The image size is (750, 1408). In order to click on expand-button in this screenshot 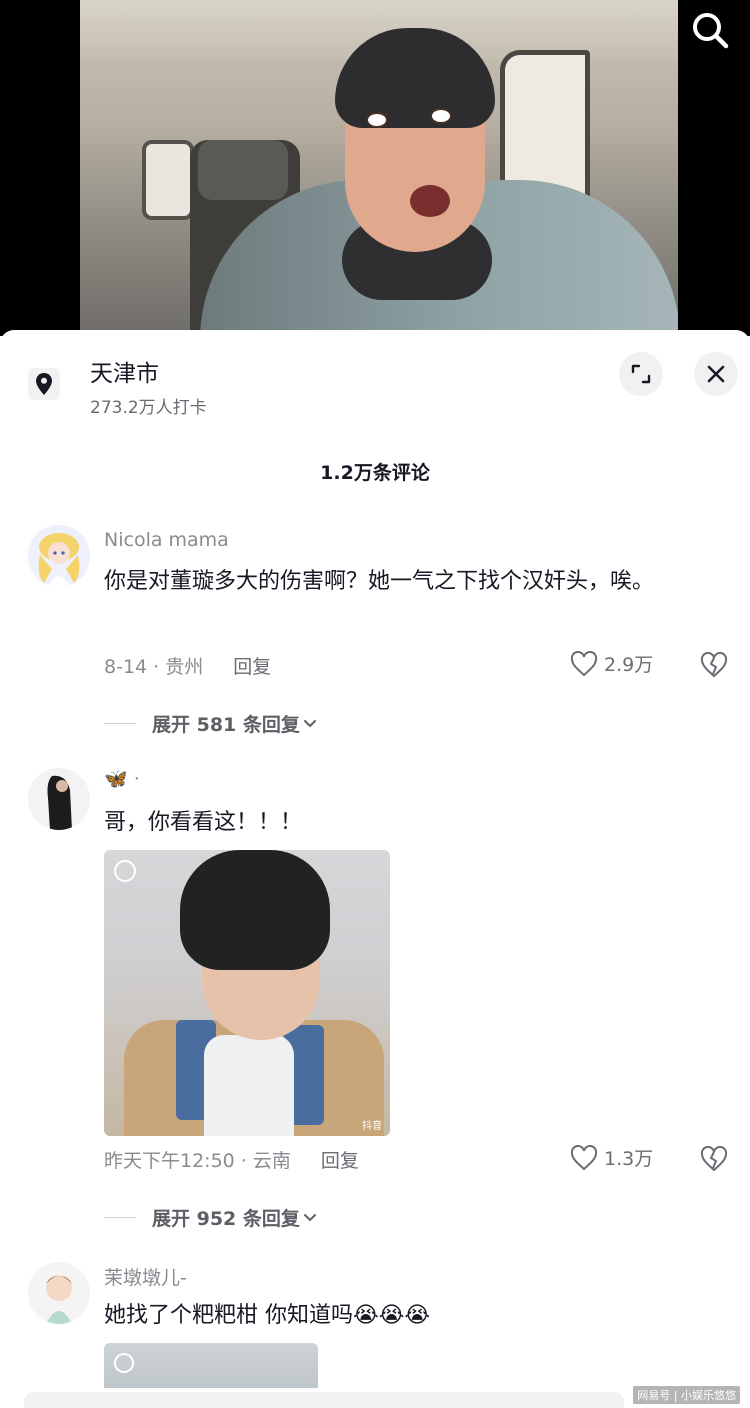, I will do `click(641, 374)`.